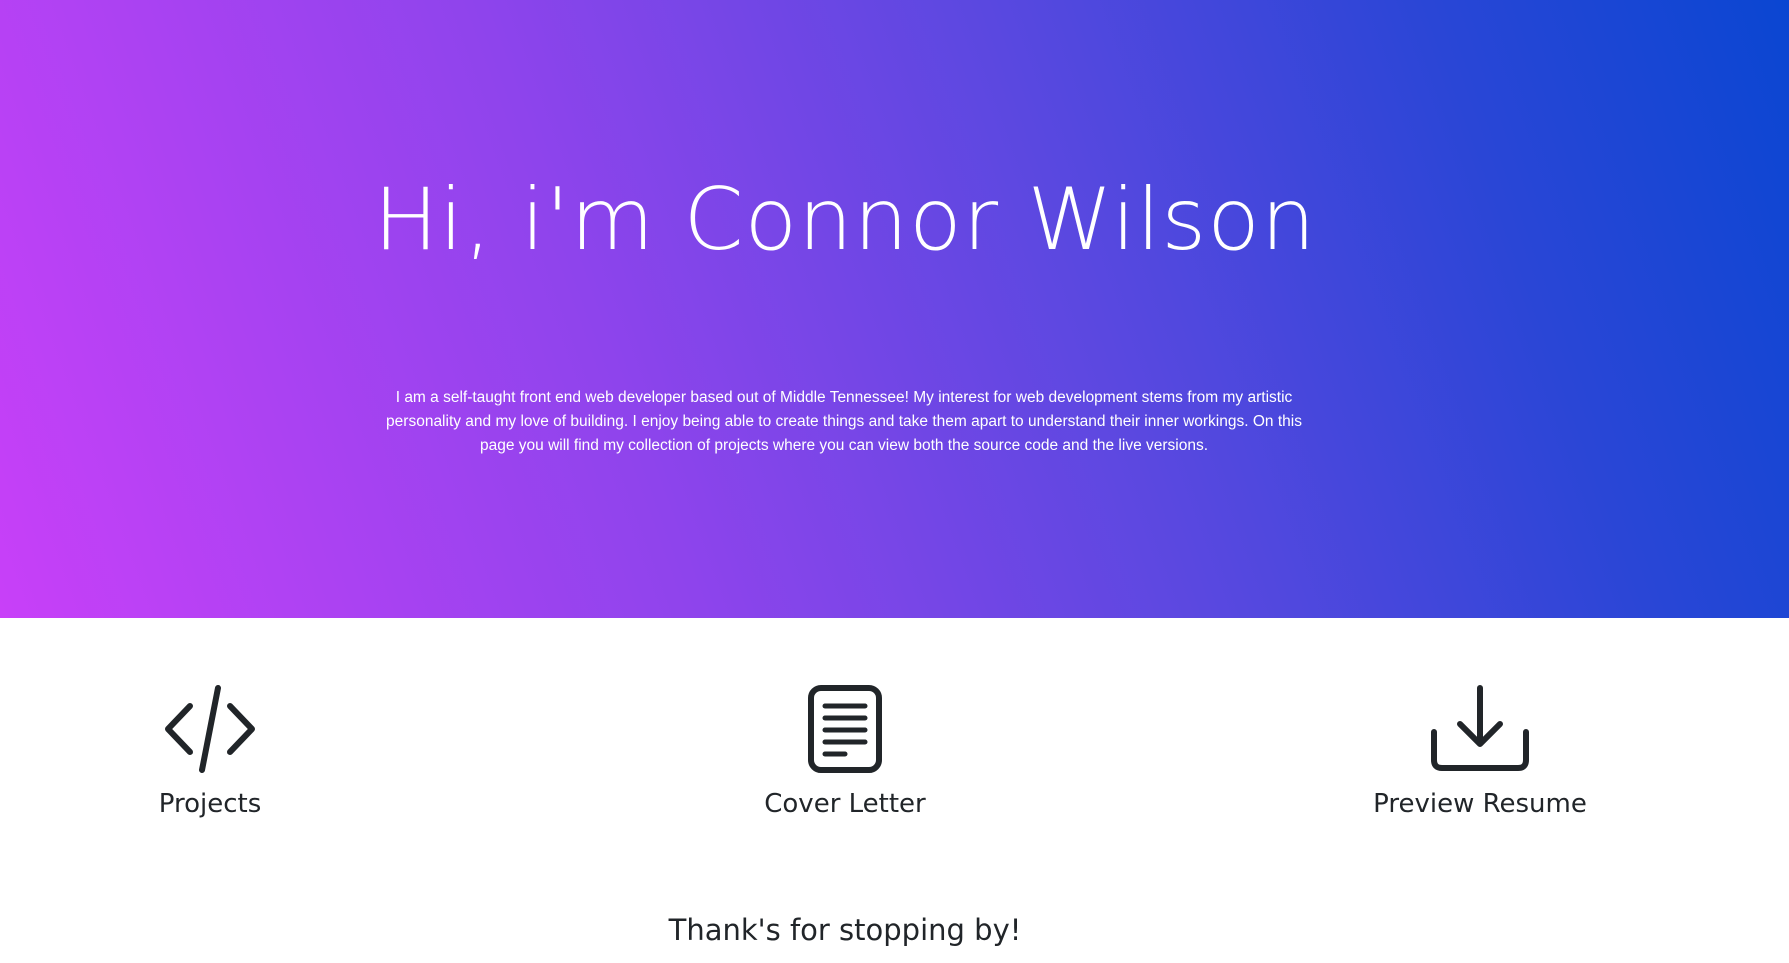 This screenshot has height=963, width=1789. Describe the element at coordinates (845, 729) in the screenshot. I see `document-icon` at that location.